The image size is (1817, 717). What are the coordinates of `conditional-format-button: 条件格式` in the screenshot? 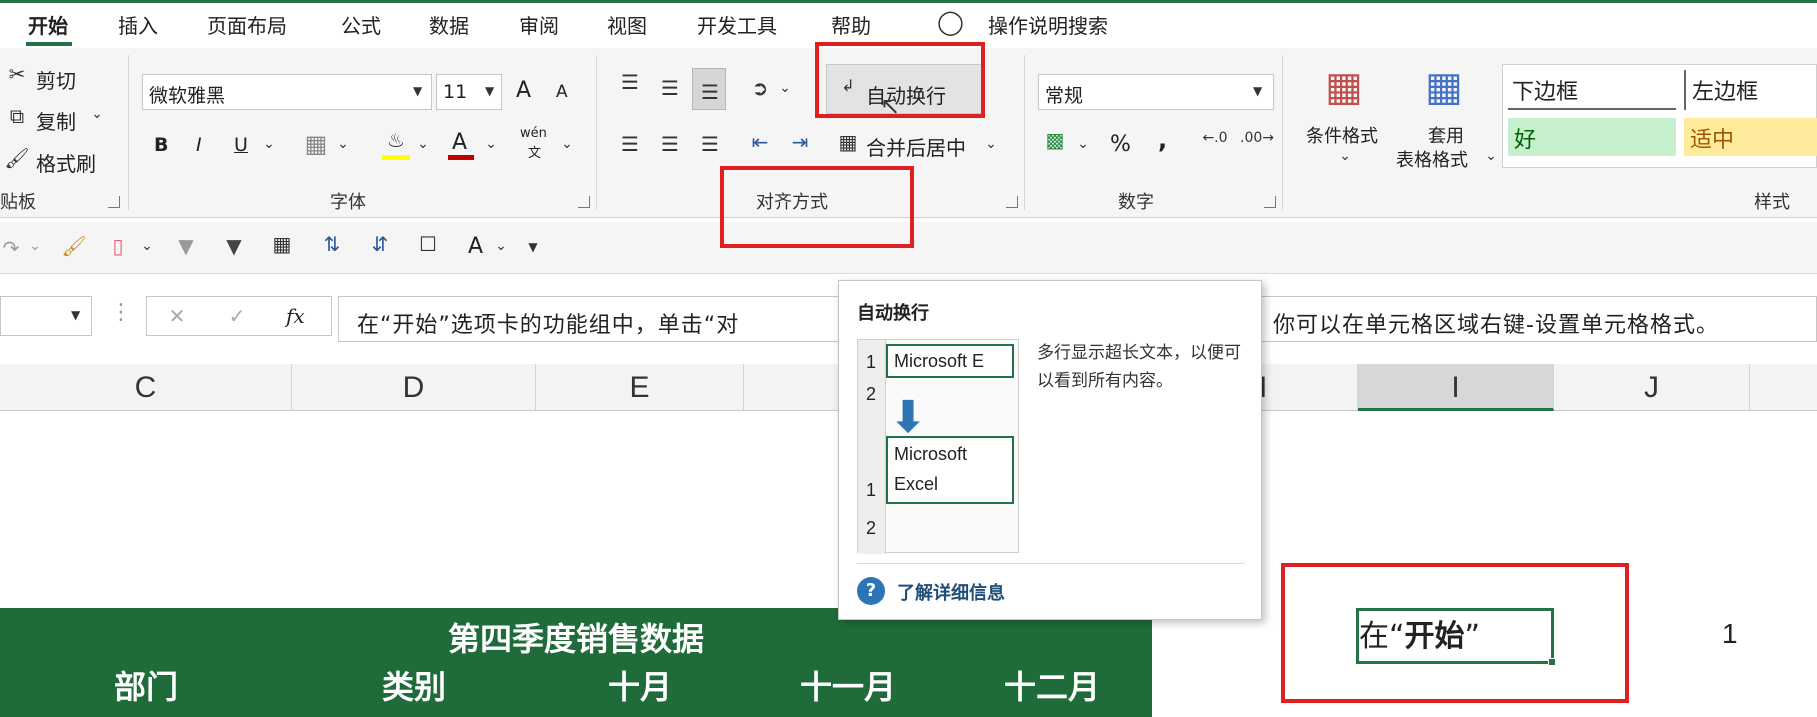 It's located at (1342, 135).